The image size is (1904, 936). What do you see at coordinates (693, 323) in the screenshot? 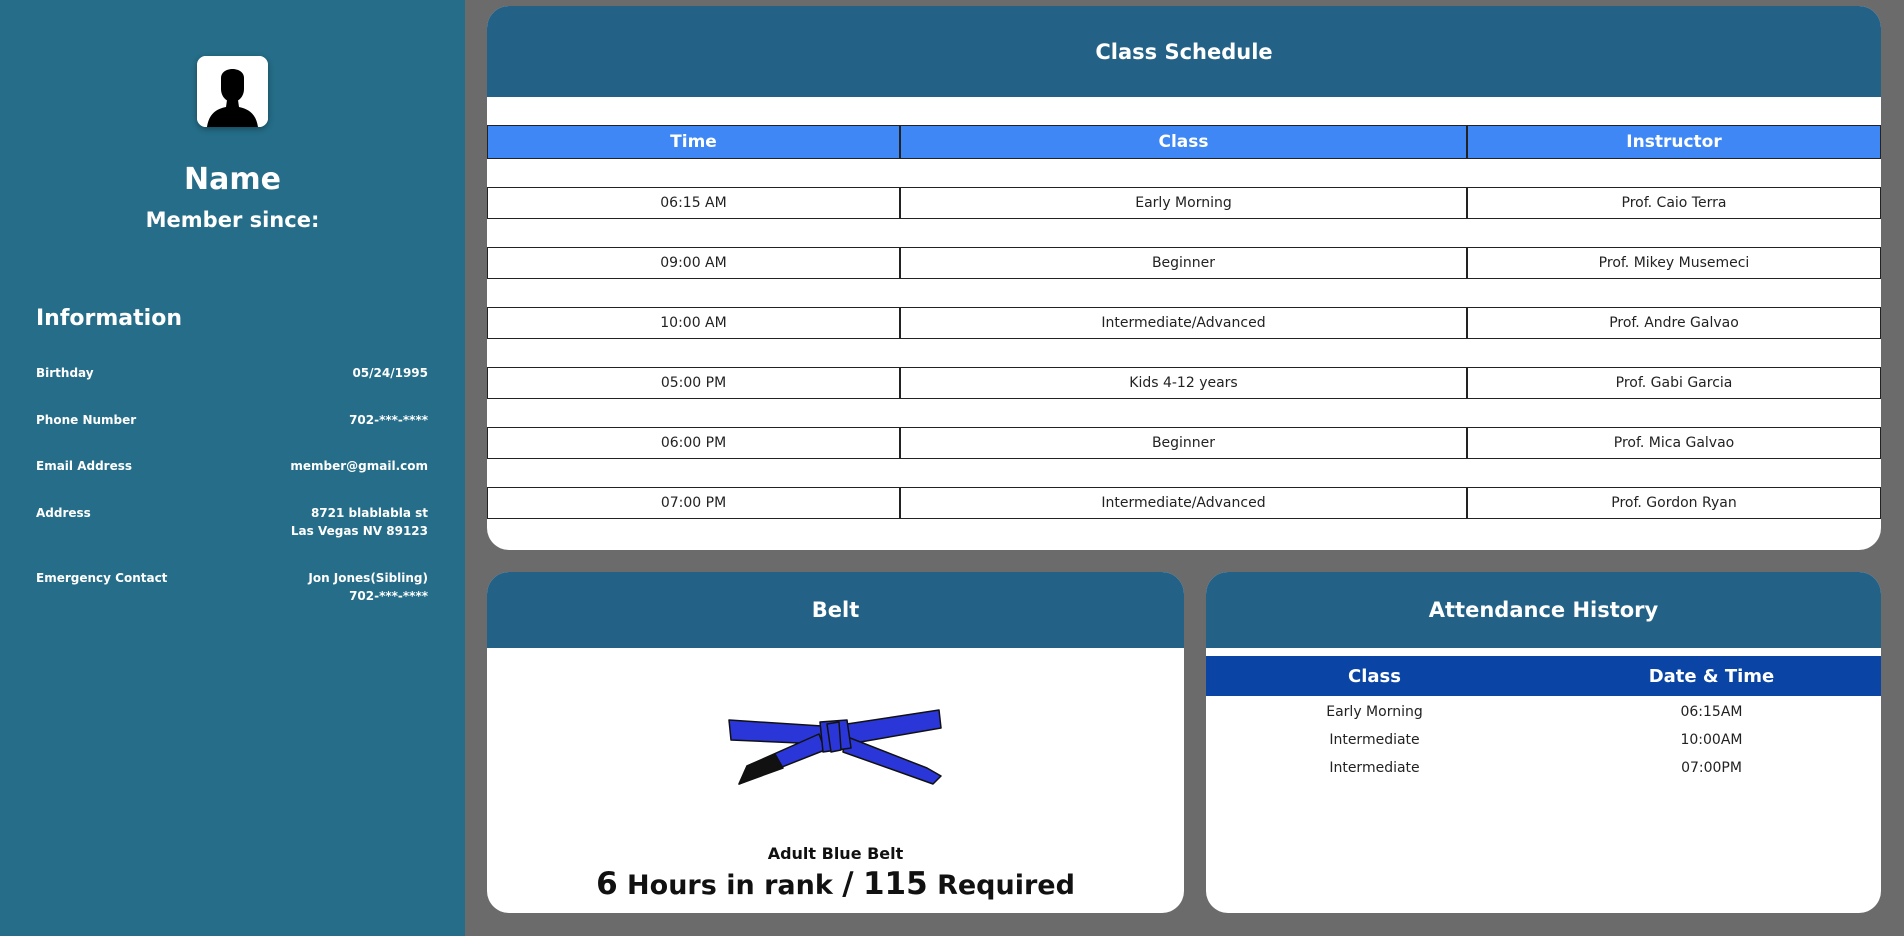
I see `schedule-time-cell: 10:00 AM` at bounding box center [693, 323].